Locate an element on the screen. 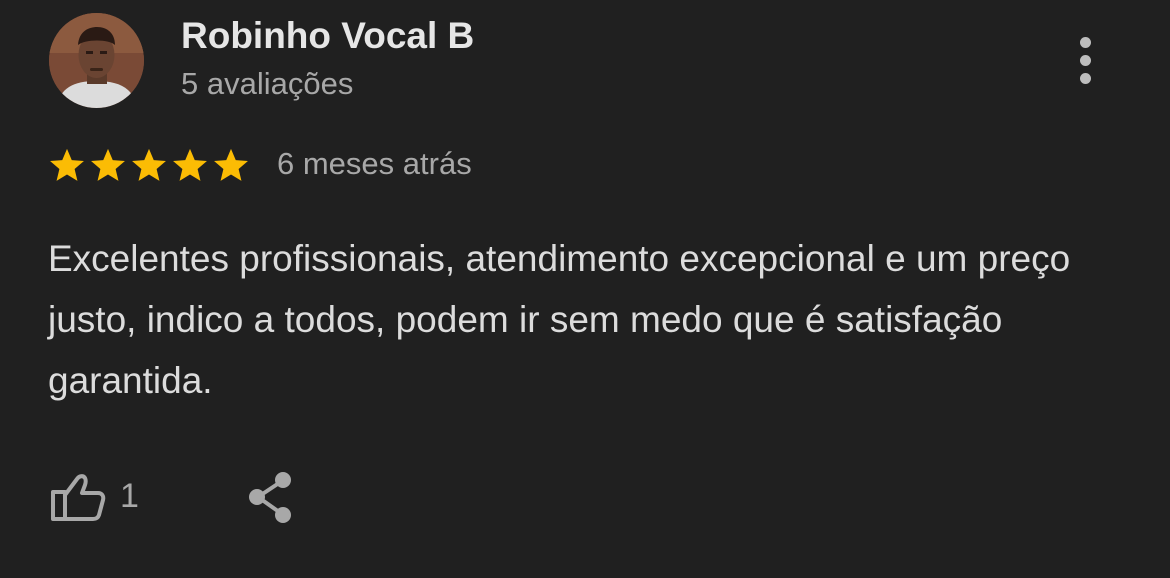 Image resolution: width=1170 pixels, height=578 pixels. like-button: 1 is located at coordinates (93, 496).